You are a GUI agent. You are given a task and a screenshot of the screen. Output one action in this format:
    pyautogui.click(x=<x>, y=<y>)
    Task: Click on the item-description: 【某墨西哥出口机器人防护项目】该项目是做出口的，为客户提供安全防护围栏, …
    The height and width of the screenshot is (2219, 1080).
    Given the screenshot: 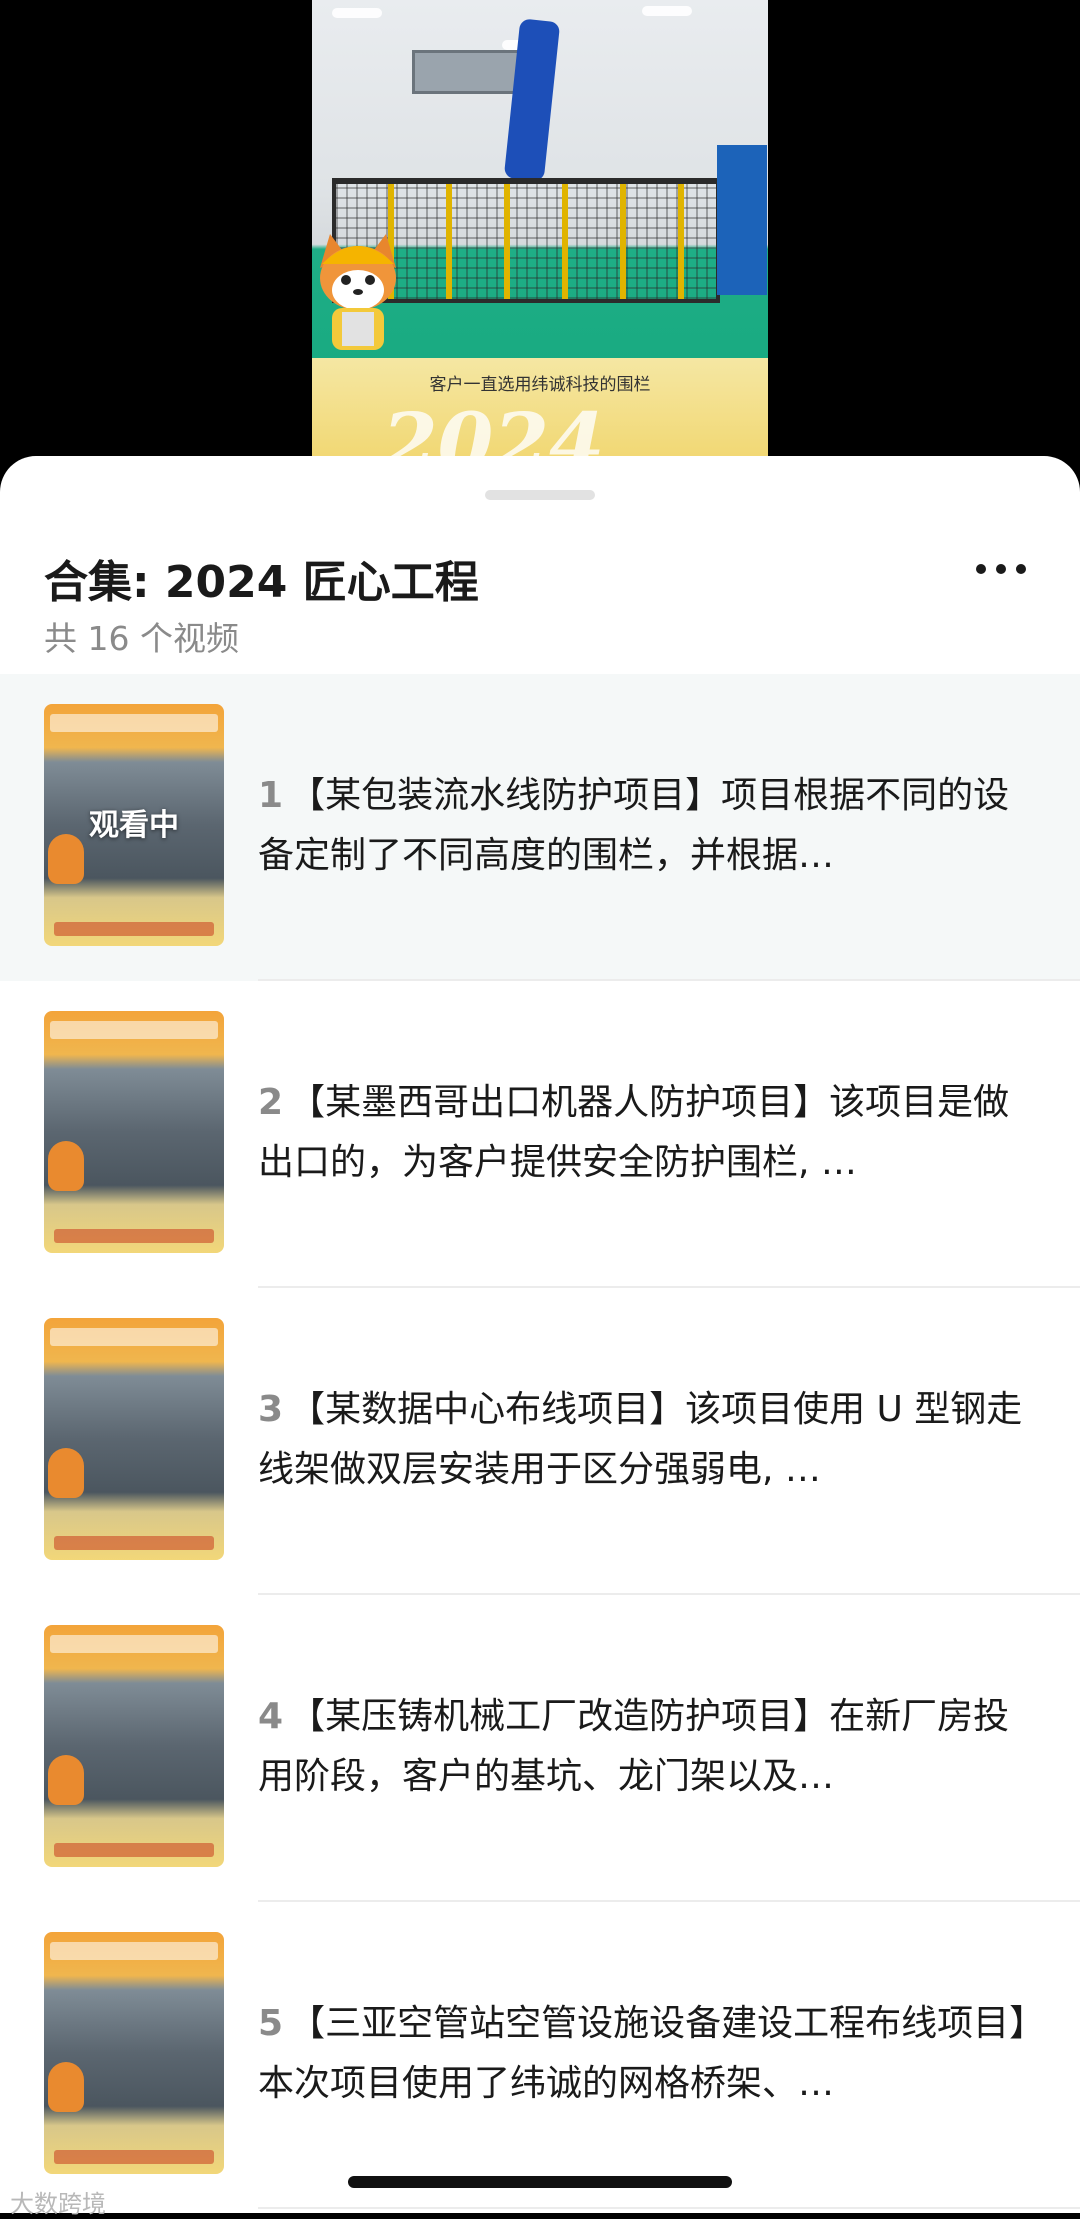 What is the action you would take?
    pyautogui.click(x=634, y=1132)
    